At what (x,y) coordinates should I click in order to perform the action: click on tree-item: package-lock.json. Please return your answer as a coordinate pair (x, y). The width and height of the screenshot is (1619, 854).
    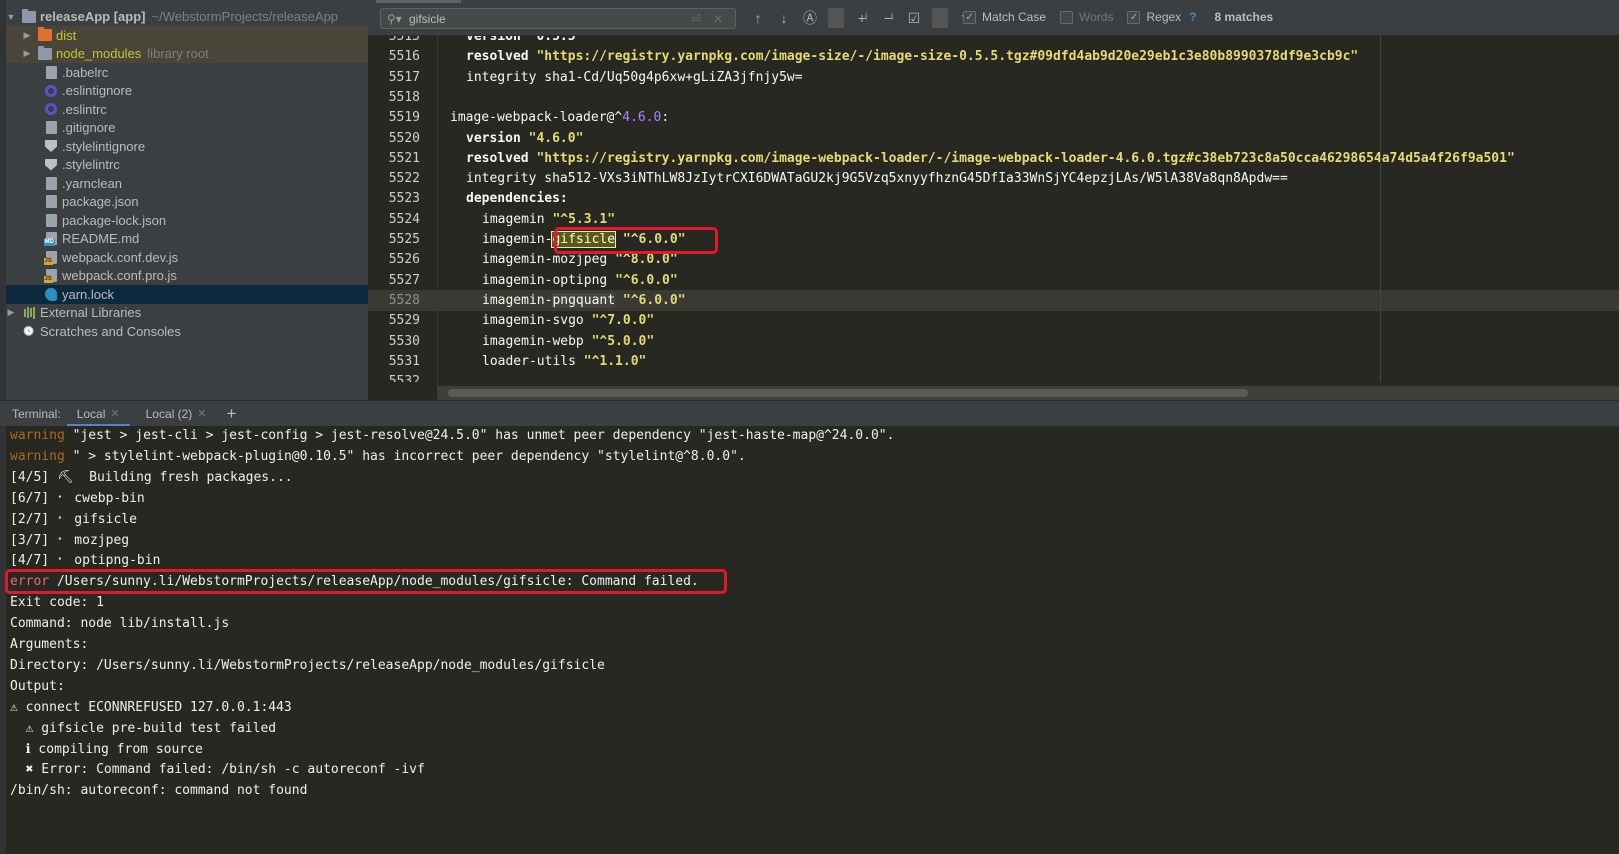
    Looking at the image, I should click on (187, 220).